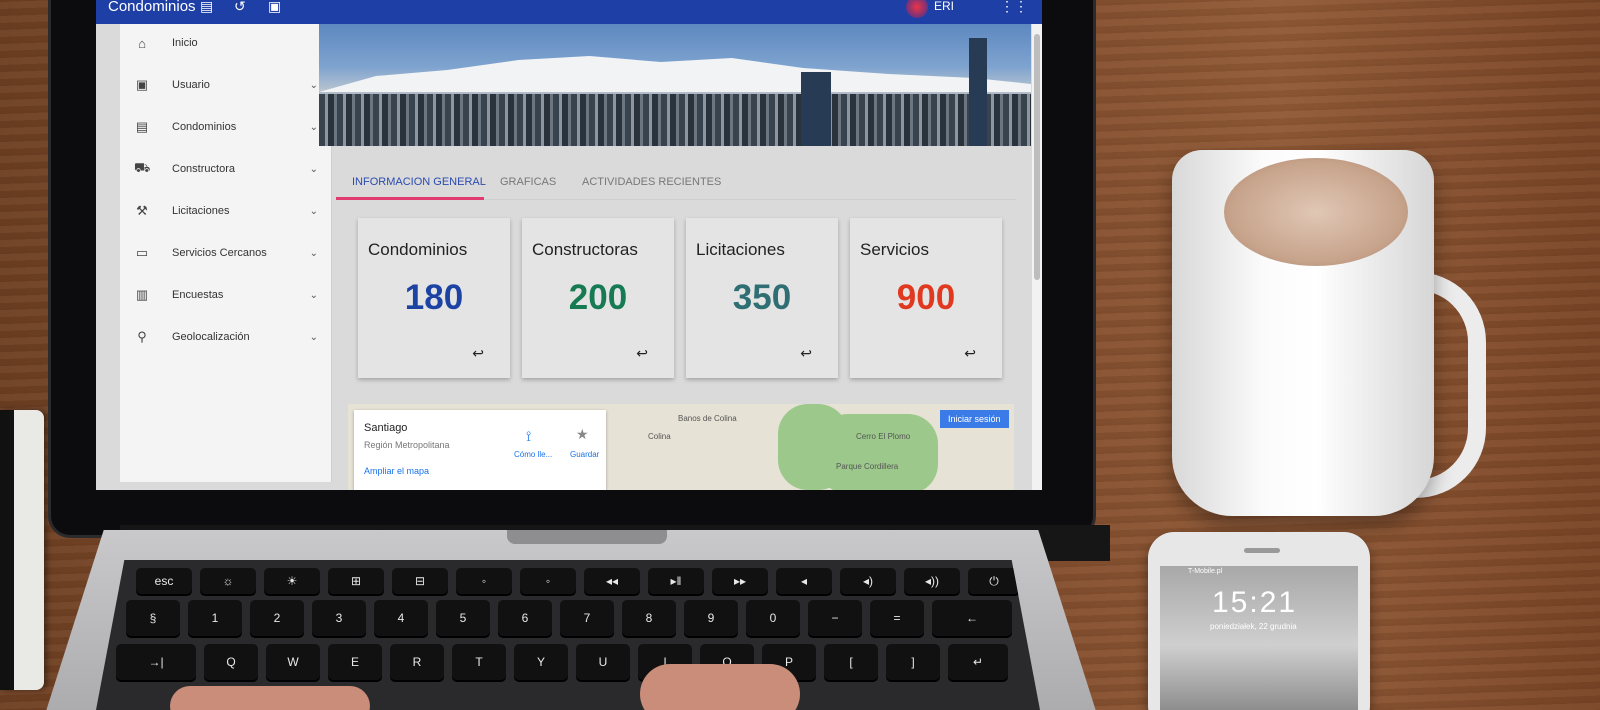  Describe the element at coordinates (293, 662) in the screenshot. I see `key: W` at that location.